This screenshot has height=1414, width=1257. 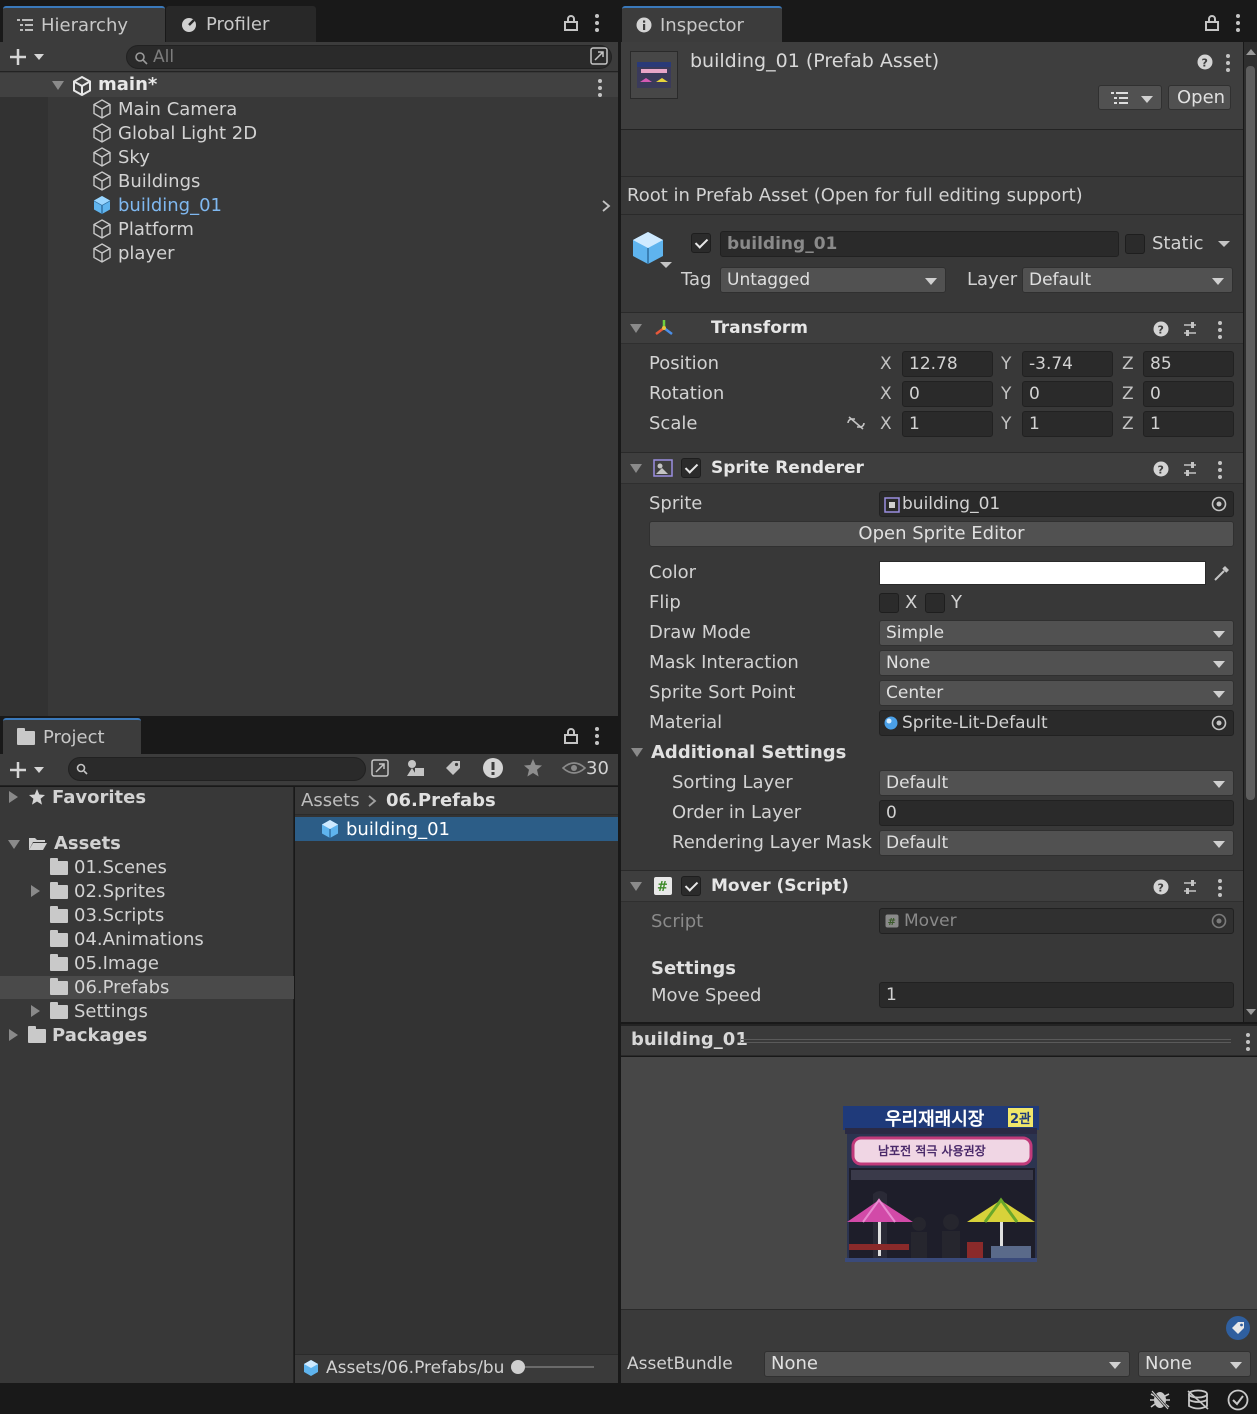 I want to click on position-z-field: 85, so click(x=1188, y=364).